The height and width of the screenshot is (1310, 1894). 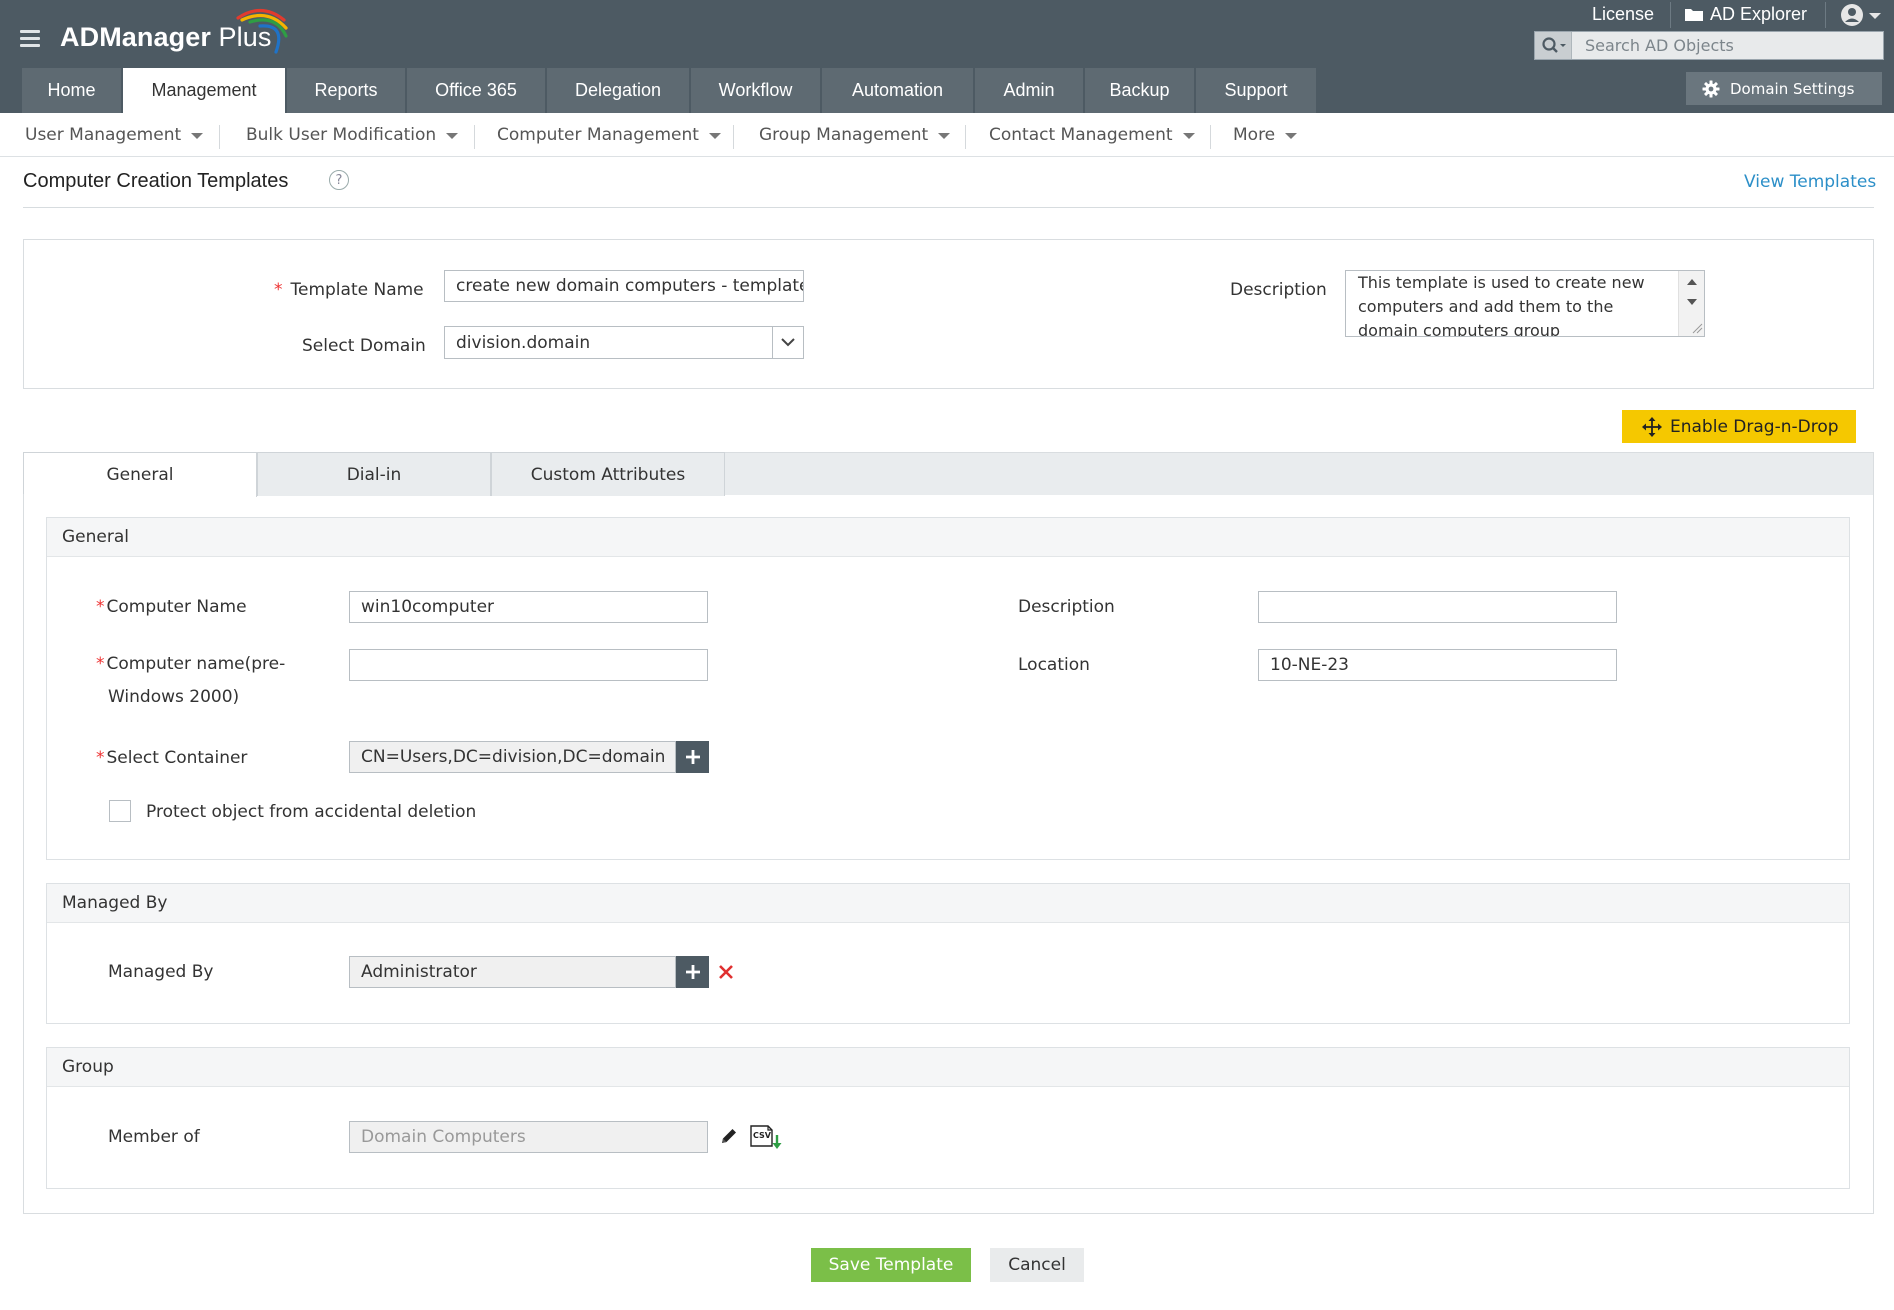 What do you see at coordinates (154, 1137) in the screenshot?
I see `member-of-label: Member of` at bounding box center [154, 1137].